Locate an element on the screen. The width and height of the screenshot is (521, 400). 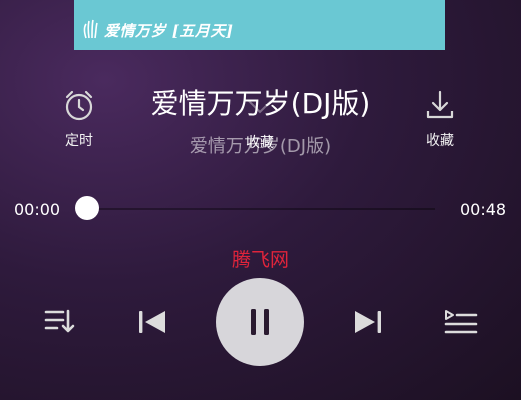
skip-previous-icon is located at coordinates (152, 322).